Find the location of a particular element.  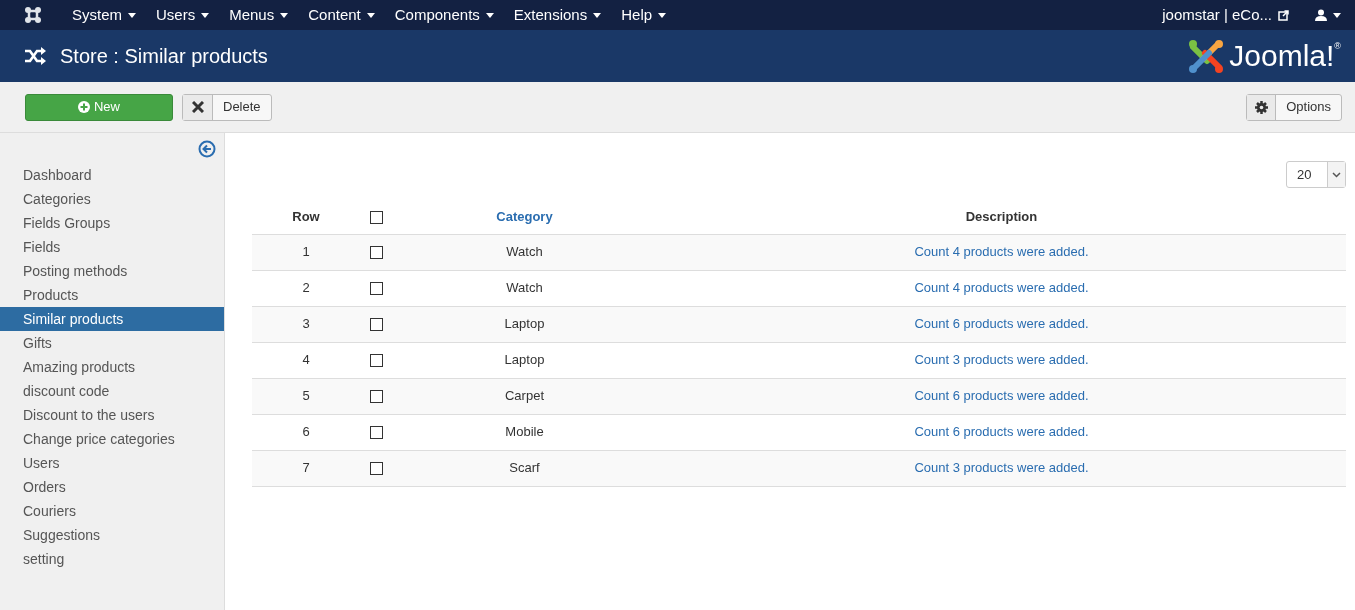

menu-item: Content is located at coordinates (341, 15).